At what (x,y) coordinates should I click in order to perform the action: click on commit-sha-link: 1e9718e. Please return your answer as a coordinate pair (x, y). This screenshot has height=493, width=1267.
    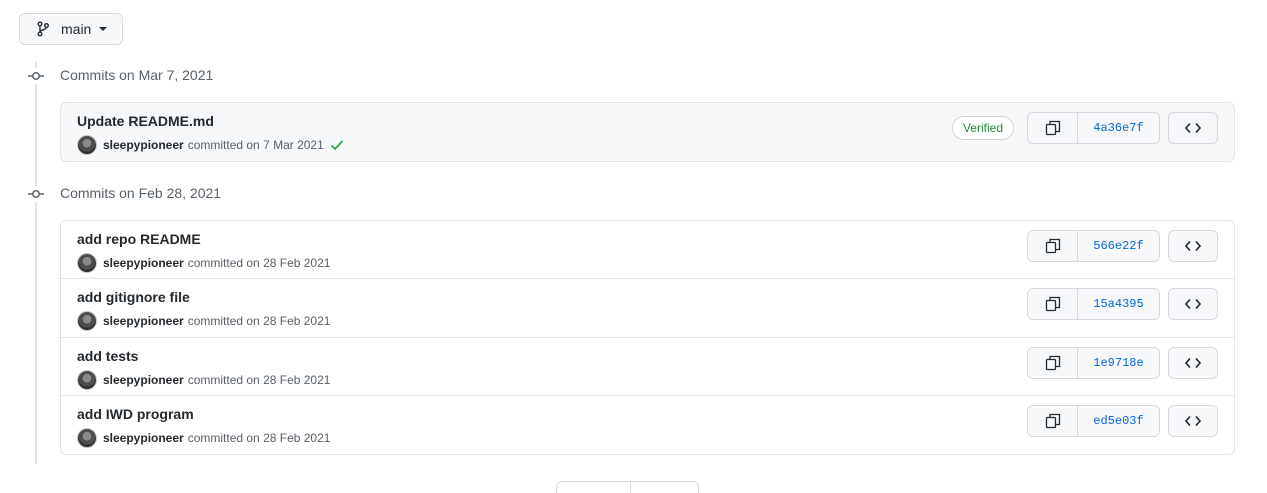
    Looking at the image, I should click on (1118, 363).